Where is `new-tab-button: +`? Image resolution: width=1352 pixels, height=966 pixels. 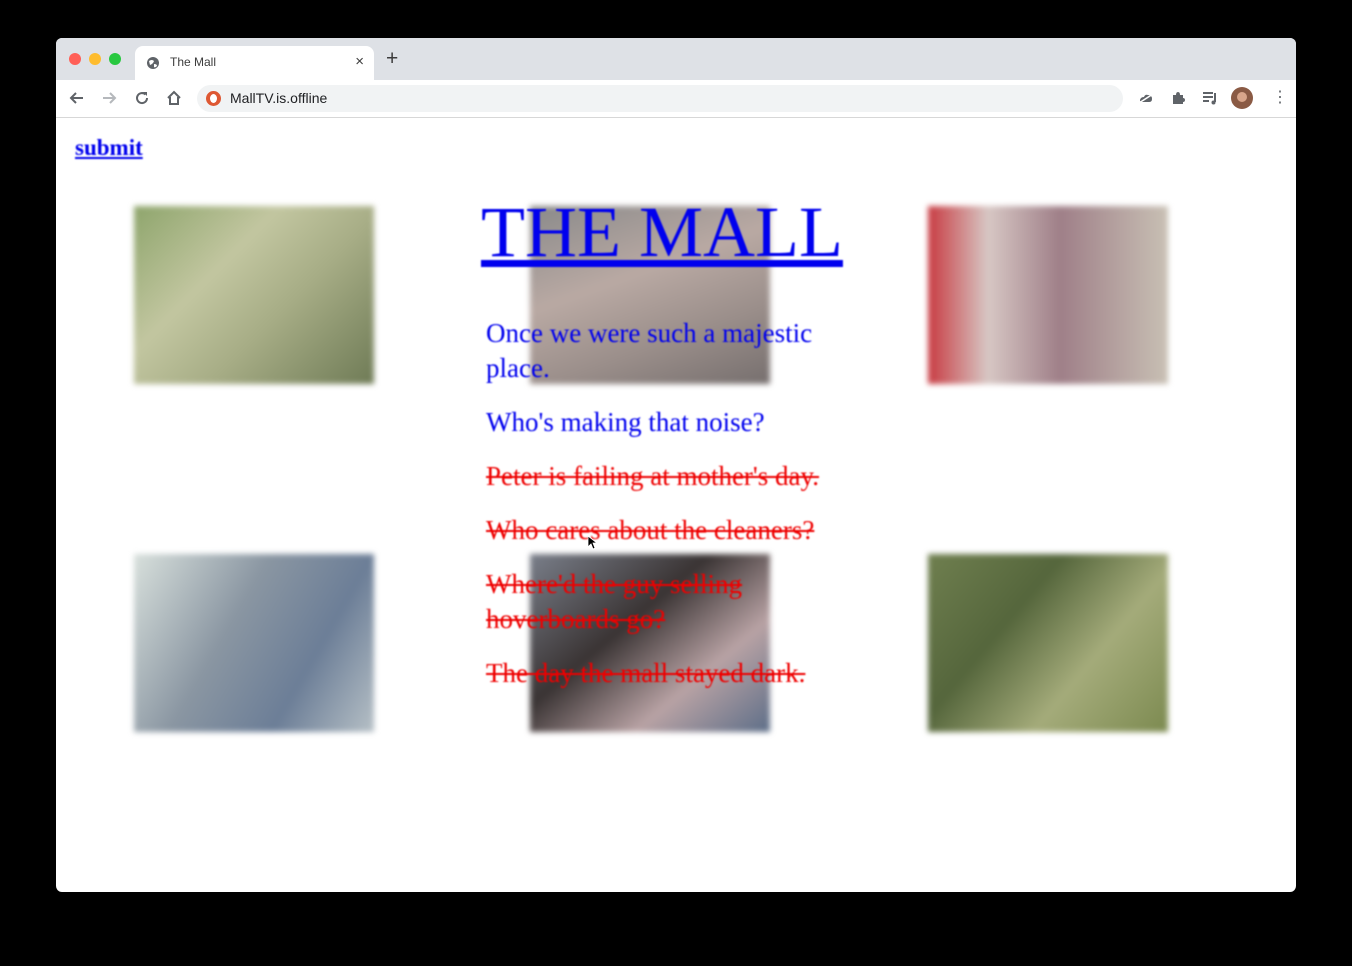
new-tab-button: + is located at coordinates (392, 58).